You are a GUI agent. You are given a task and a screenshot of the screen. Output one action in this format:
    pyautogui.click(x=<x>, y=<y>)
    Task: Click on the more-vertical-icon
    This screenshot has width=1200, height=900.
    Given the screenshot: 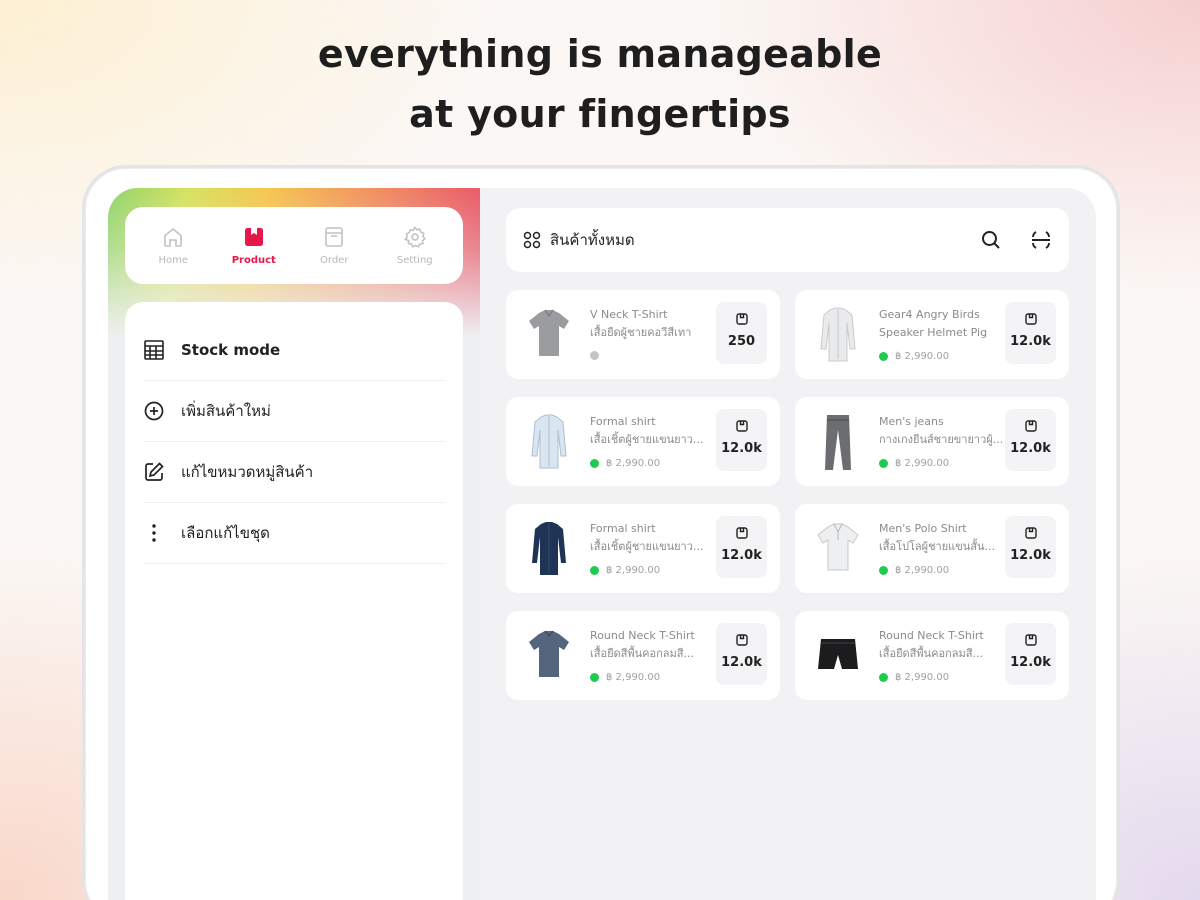 What is the action you would take?
    pyautogui.click(x=154, y=533)
    